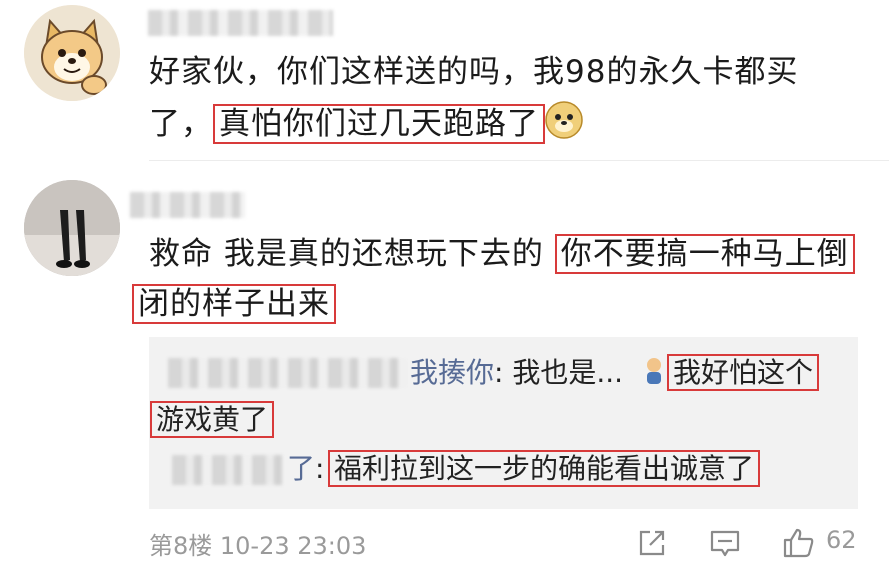 The width and height of the screenshot is (889, 572). I want to click on shiba-avatar-icon, so click(72, 53).